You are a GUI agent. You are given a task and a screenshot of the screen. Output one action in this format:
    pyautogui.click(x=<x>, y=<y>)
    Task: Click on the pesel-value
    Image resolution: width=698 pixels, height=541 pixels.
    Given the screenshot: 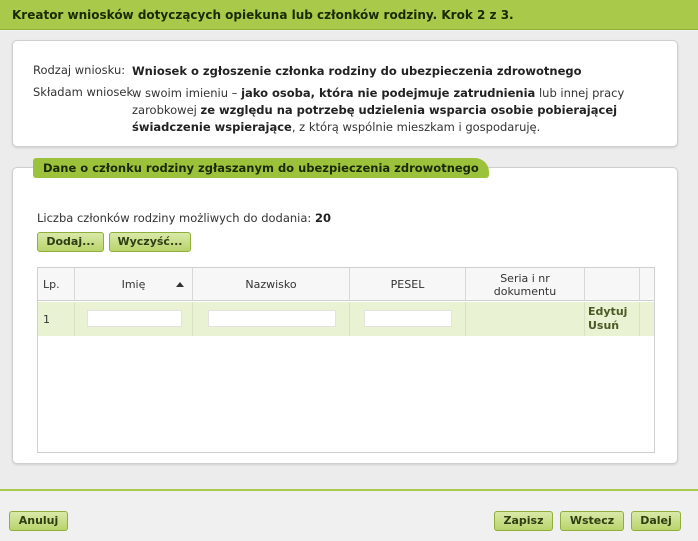 What is the action you would take?
    pyautogui.click(x=408, y=318)
    